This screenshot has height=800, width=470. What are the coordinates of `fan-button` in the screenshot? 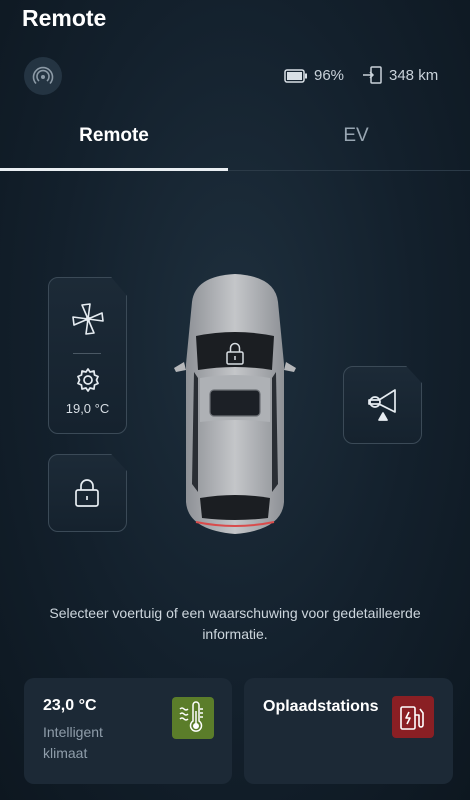 It's located at (88, 319).